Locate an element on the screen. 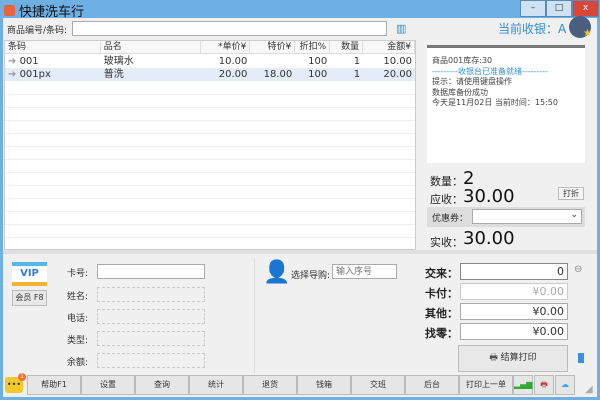 Image resolution: width=600 pixels, height=400 pixels. change-label: 找零： is located at coordinates (441, 333).